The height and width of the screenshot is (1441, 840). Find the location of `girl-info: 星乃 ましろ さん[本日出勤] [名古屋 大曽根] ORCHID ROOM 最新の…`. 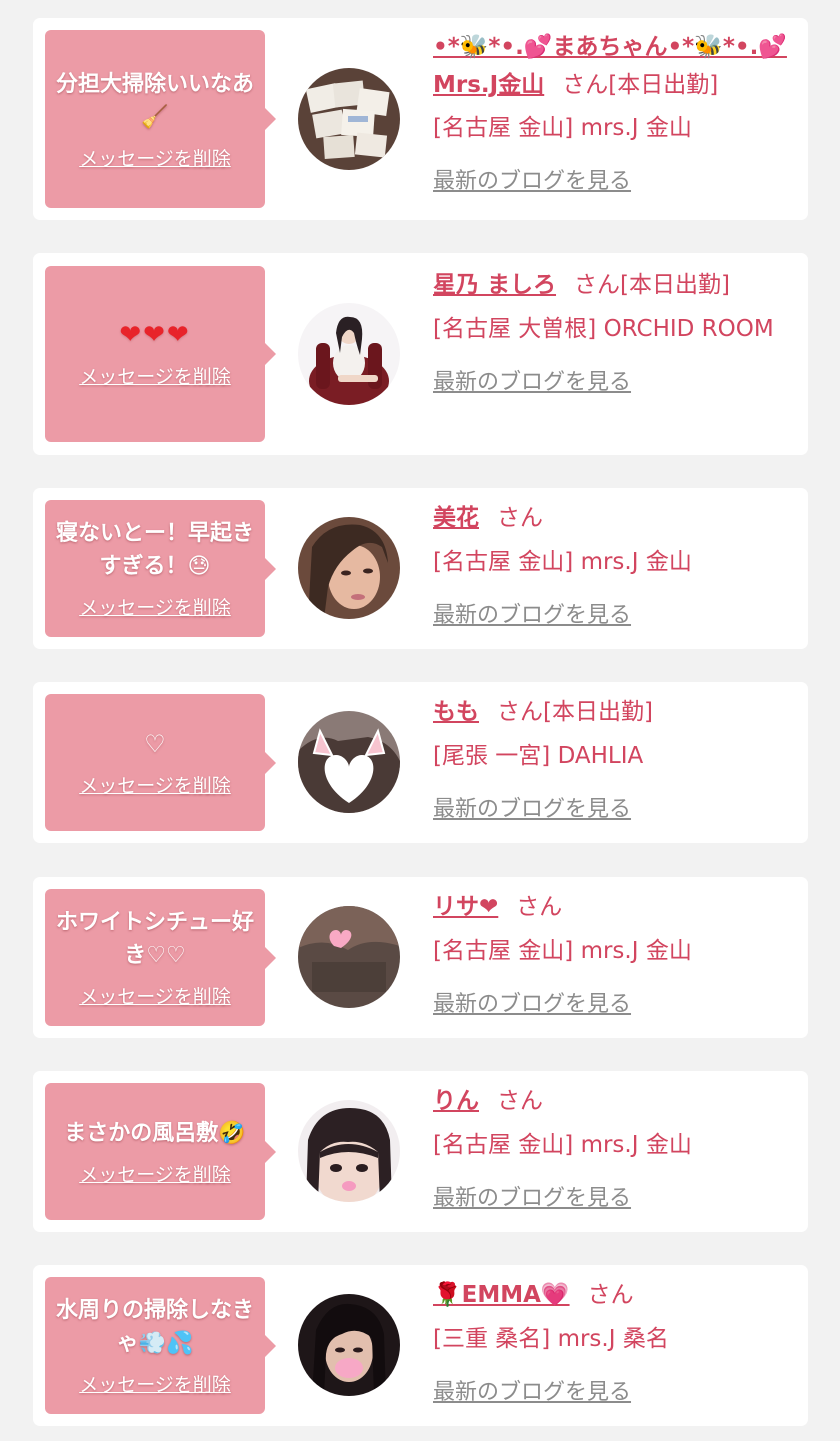

girl-info: 星乃 ましろ さん[本日出勤] [名古屋 大曽根] ORCHID ROOM 最新の… is located at coordinates (615, 334).